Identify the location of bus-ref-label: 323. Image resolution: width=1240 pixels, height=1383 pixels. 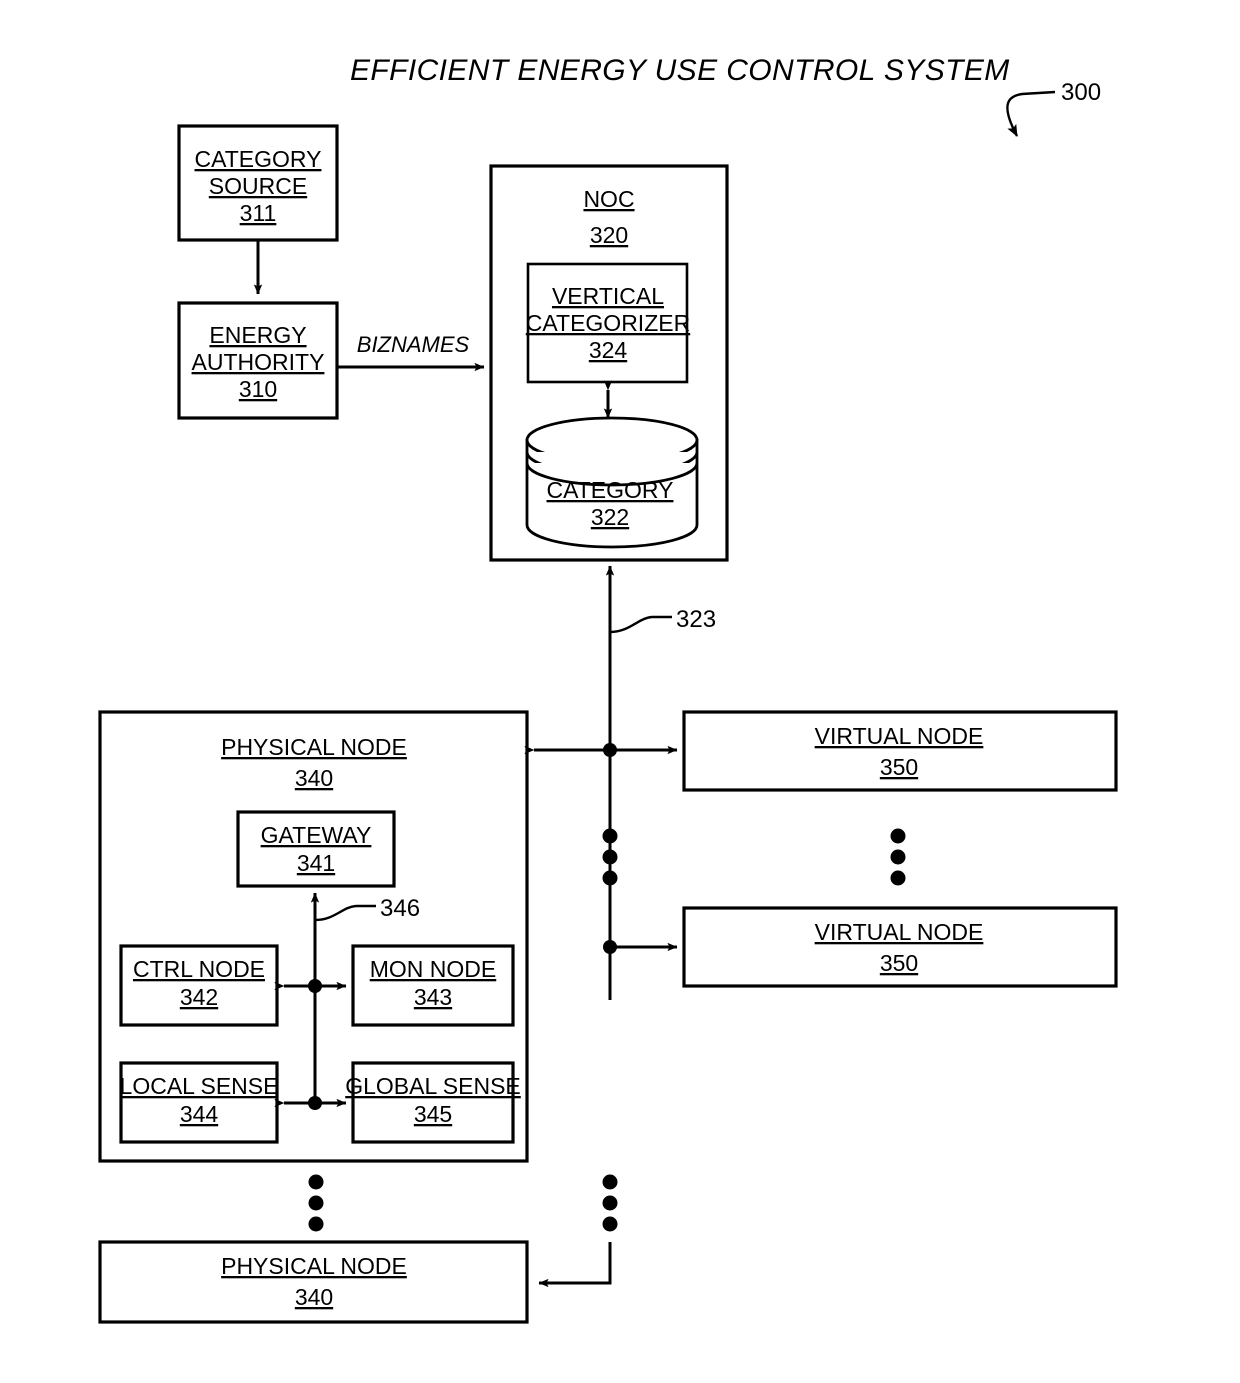
(696, 619).